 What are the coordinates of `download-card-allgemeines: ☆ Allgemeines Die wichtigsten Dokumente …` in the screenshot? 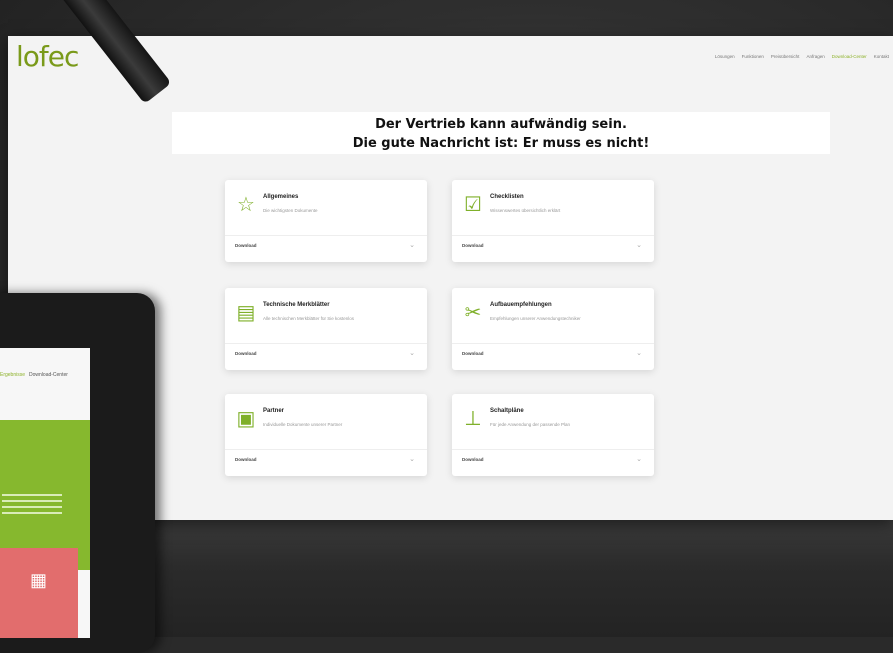 It's located at (326, 221).